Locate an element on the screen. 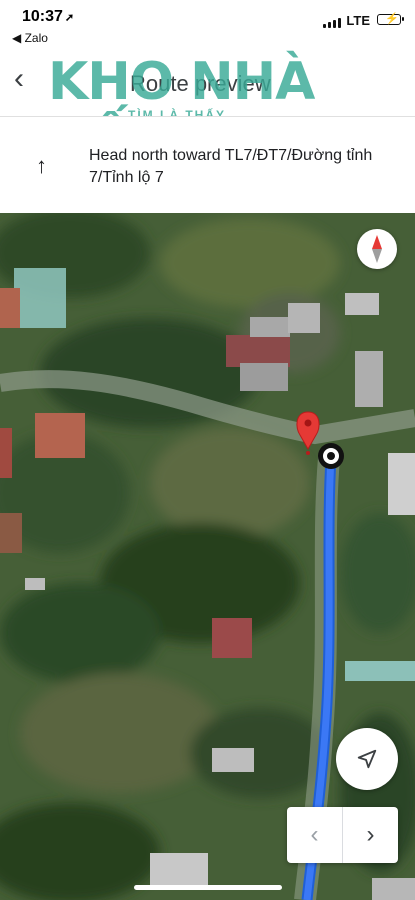 The width and height of the screenshot is (415, 900). network-label: LTE is located at coordinates (358, 20).